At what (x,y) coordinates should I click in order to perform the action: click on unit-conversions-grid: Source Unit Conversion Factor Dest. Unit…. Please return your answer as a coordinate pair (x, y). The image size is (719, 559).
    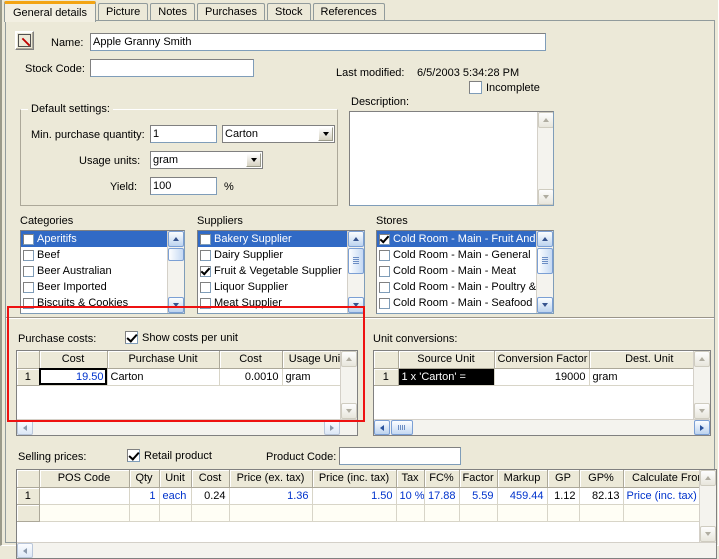
    Looking at the image, I should click on (542, 393).